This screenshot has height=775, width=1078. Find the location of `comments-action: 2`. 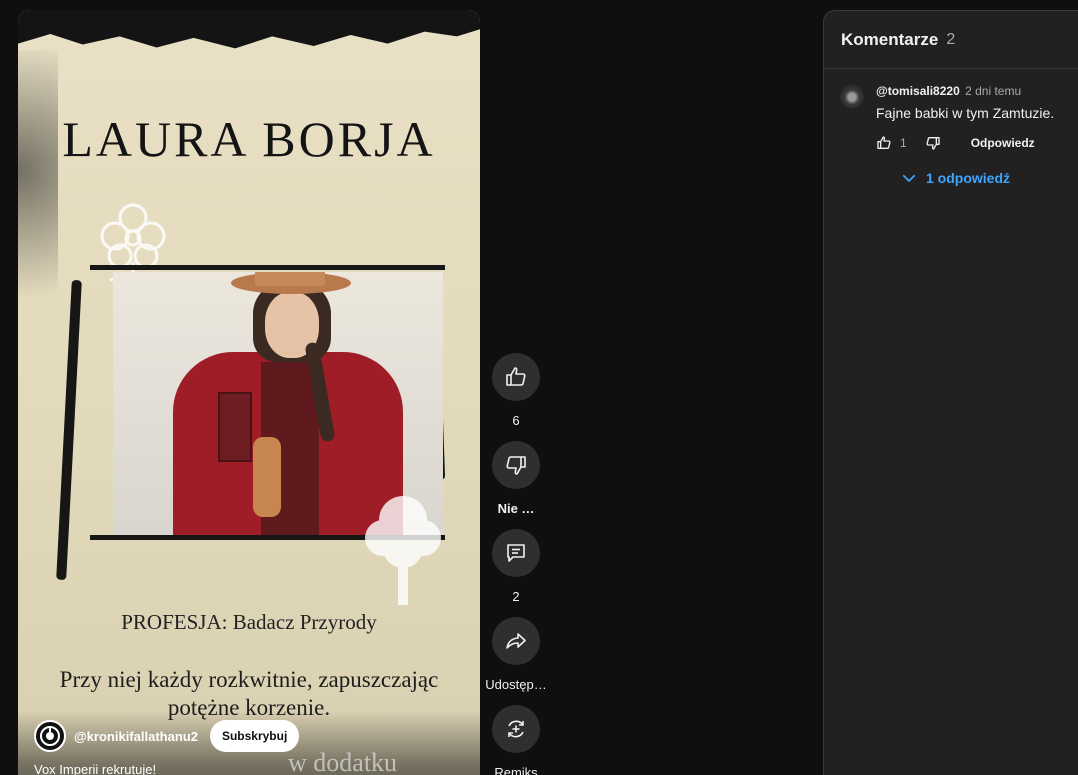

comments-action: 2 is located at coordinates (516, 566).